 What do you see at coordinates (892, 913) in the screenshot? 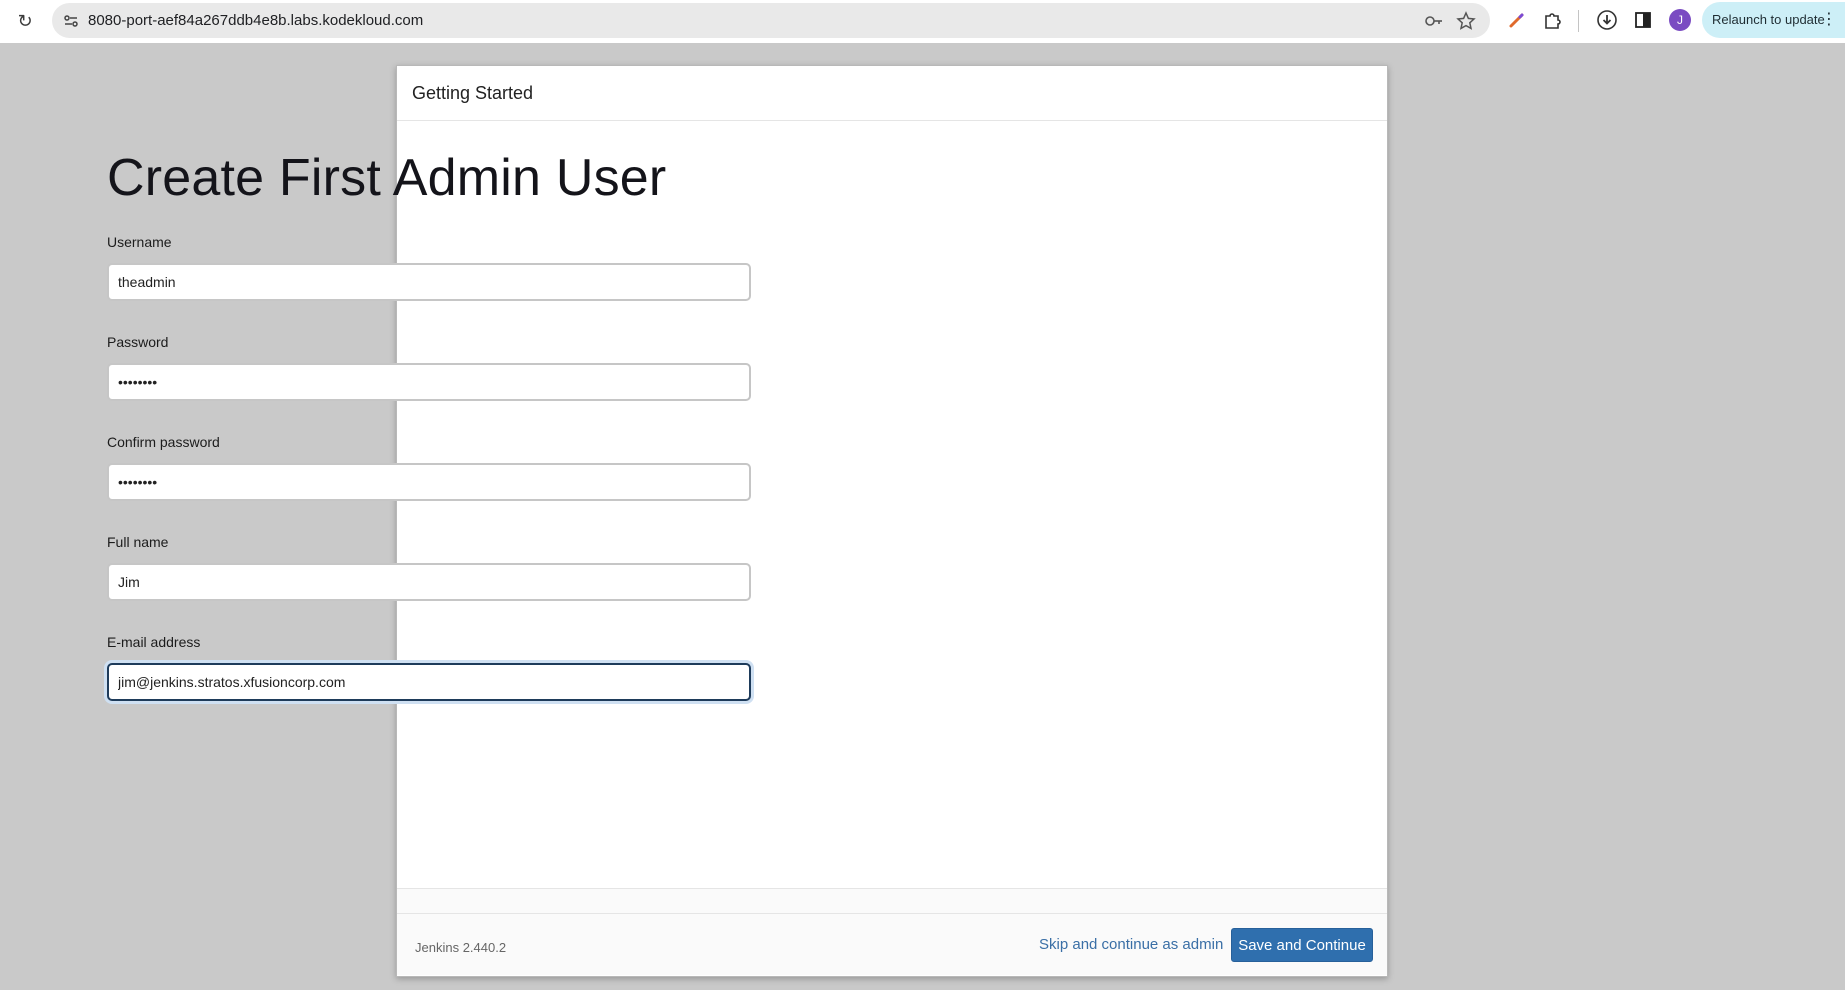
I see `footer-divider` at bounding box center [892, 913].